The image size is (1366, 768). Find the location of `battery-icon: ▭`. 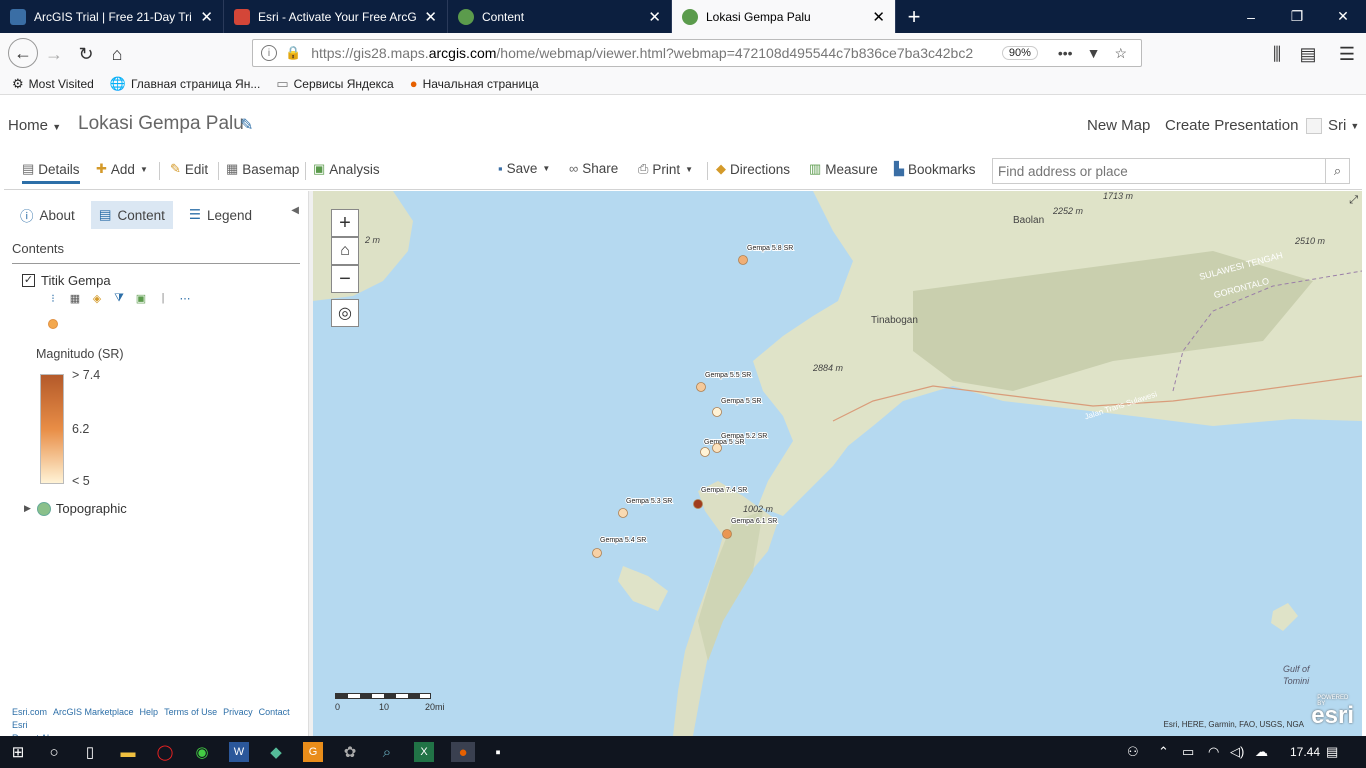

battery-icon: ▭ is located at coordinates (1188, 752).